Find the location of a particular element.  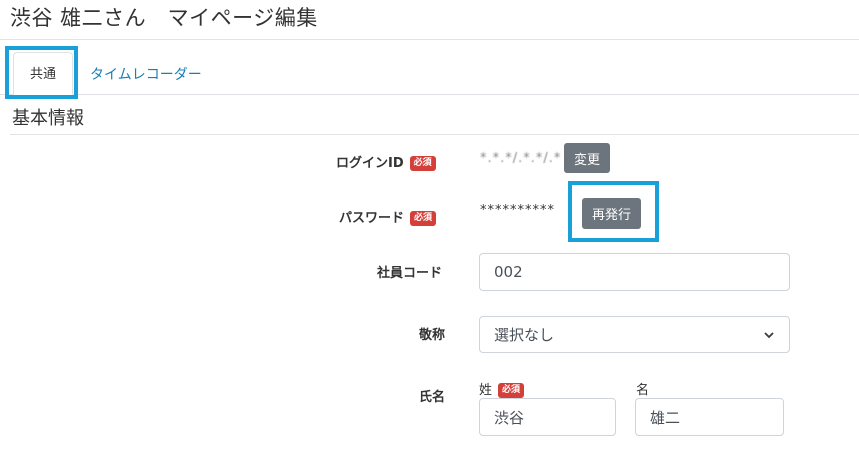

page-title: 渋谷 雄二さん マイページ編集 is located at coordinates (164, 18).